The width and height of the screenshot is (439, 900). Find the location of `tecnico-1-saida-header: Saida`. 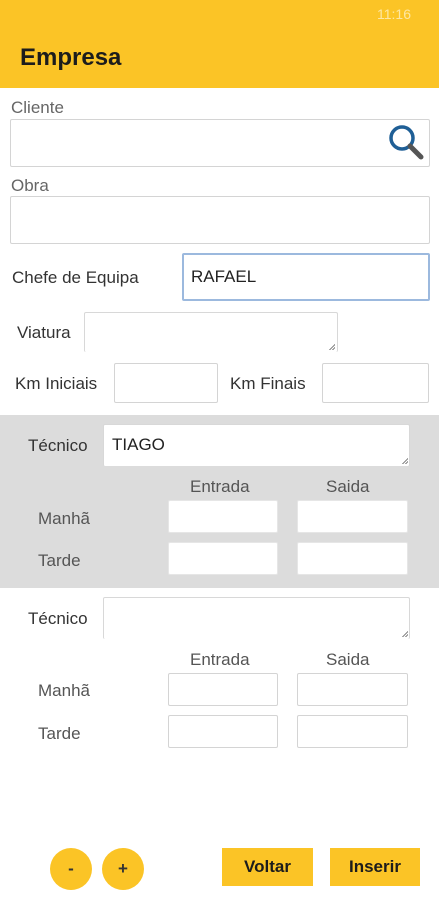

tecnico-1-saida-header: Saida is located at coordinates (348, 486).